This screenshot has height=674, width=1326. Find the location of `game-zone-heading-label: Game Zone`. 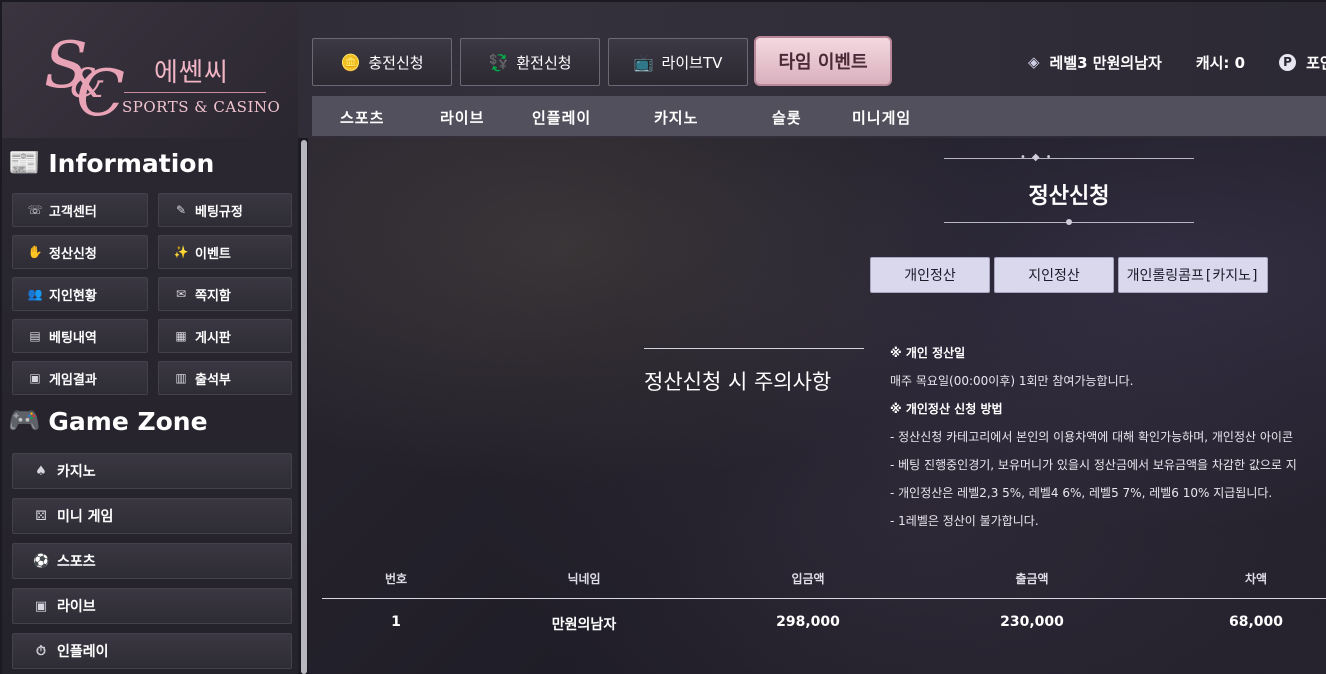

game-zone-heading-label: Game Zone is located at coordinates (128, 421).